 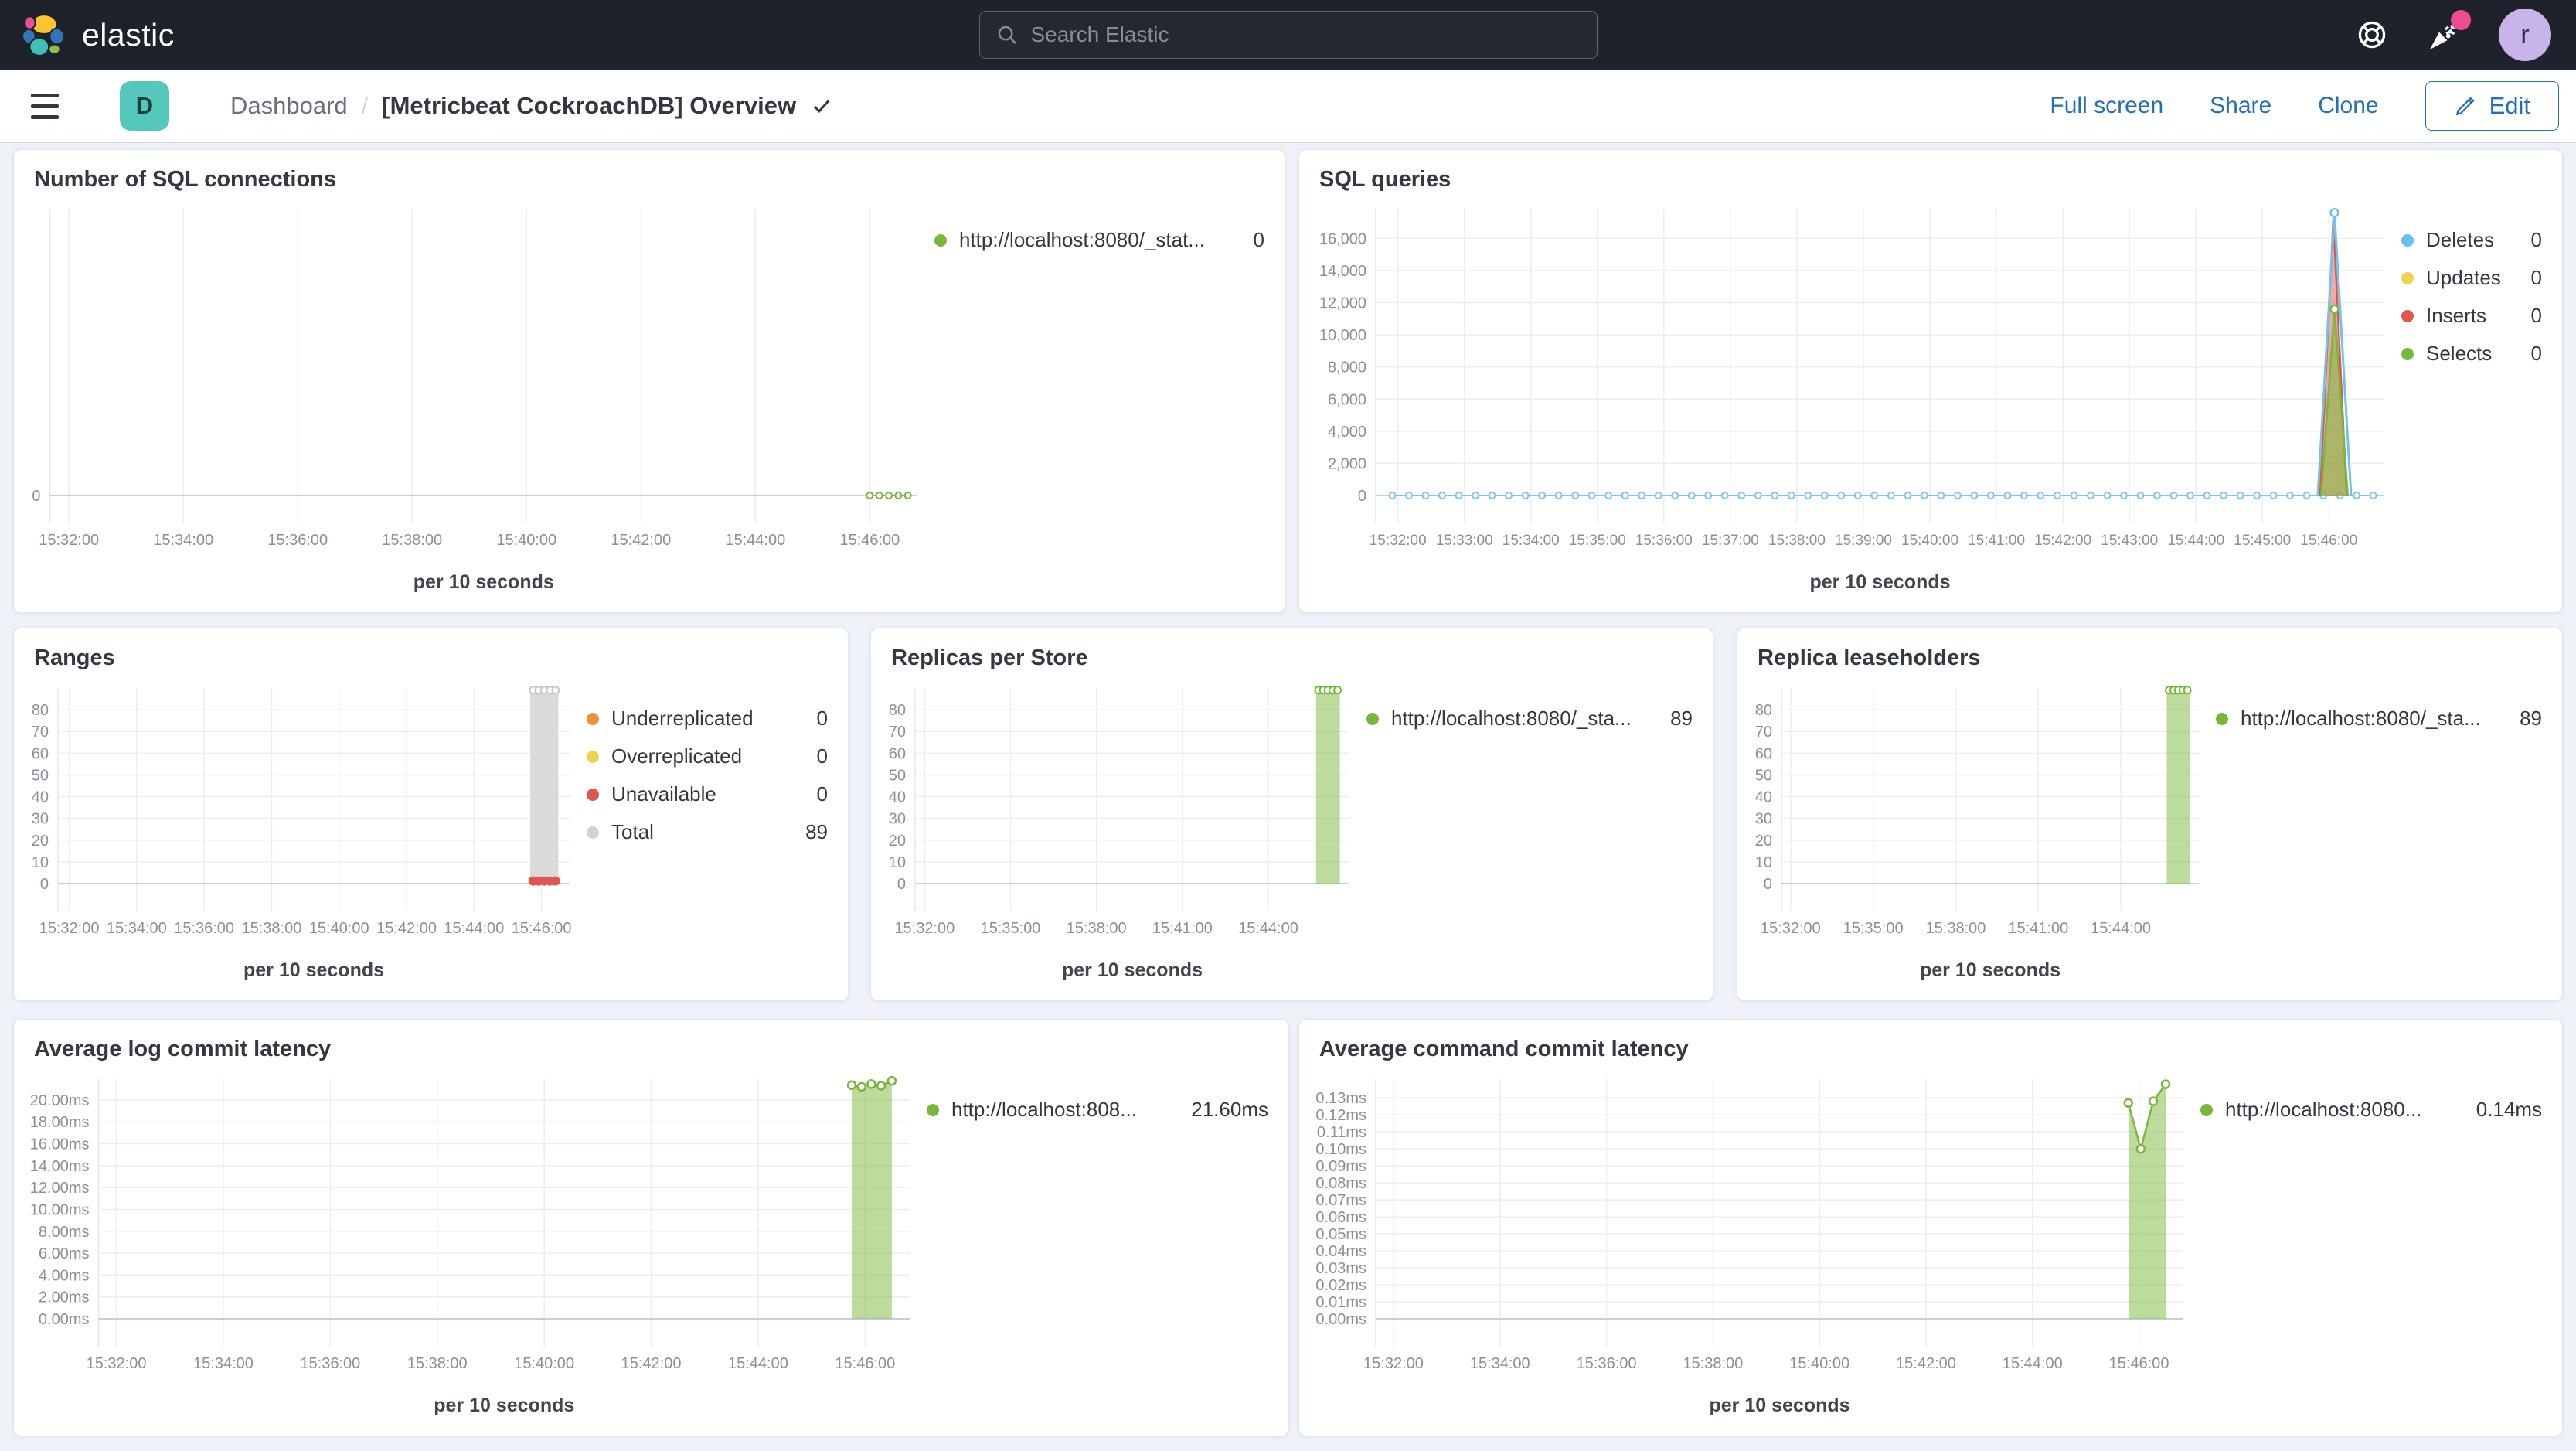 What do you see at coordinates (707, 719) in the screenshot?
I see `legend-item: Underreplicated 0` at bounding box center [707, 719].